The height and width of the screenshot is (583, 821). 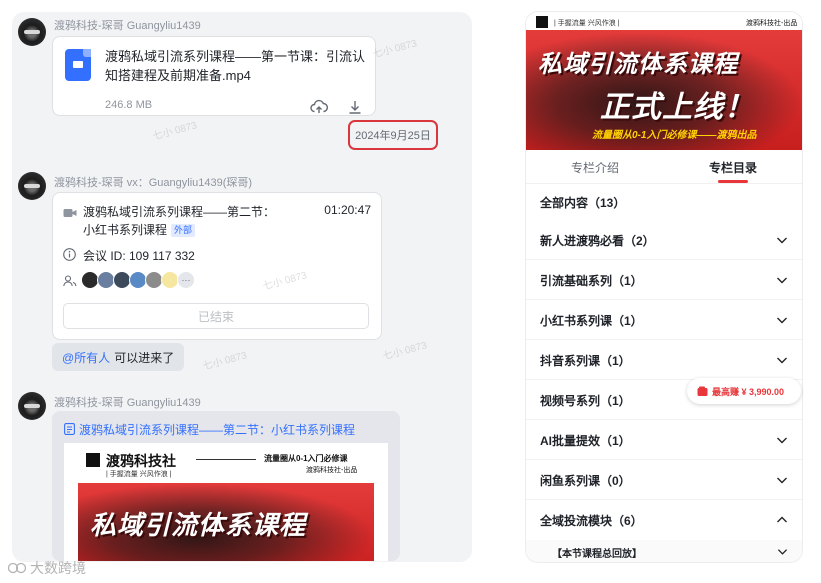 I want to click on bottom-watermark-logo: 大数跨境, so click(x=47, y=568).